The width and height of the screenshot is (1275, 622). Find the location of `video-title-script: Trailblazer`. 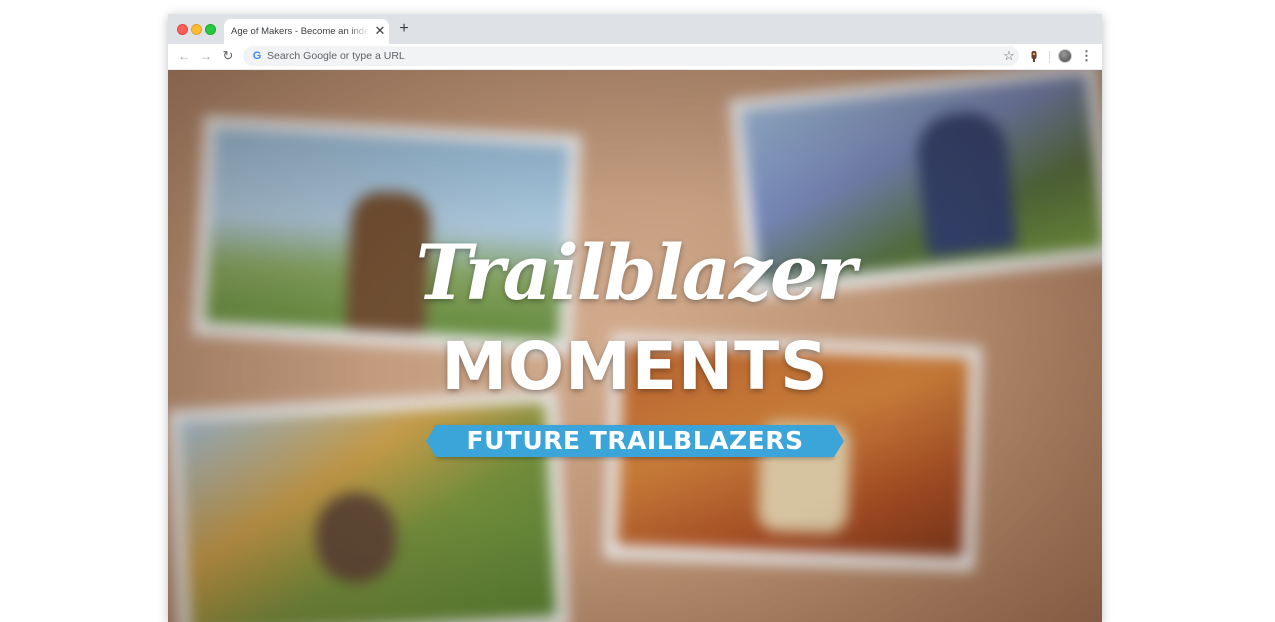

video-title-script: Trailblazer is located at coordinates (636, 272).